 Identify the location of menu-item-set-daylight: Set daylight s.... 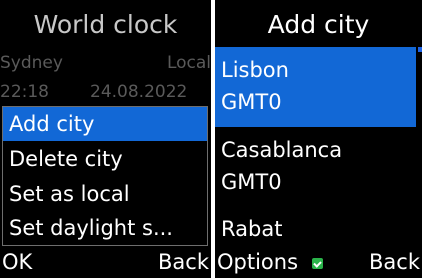
(105, 228).